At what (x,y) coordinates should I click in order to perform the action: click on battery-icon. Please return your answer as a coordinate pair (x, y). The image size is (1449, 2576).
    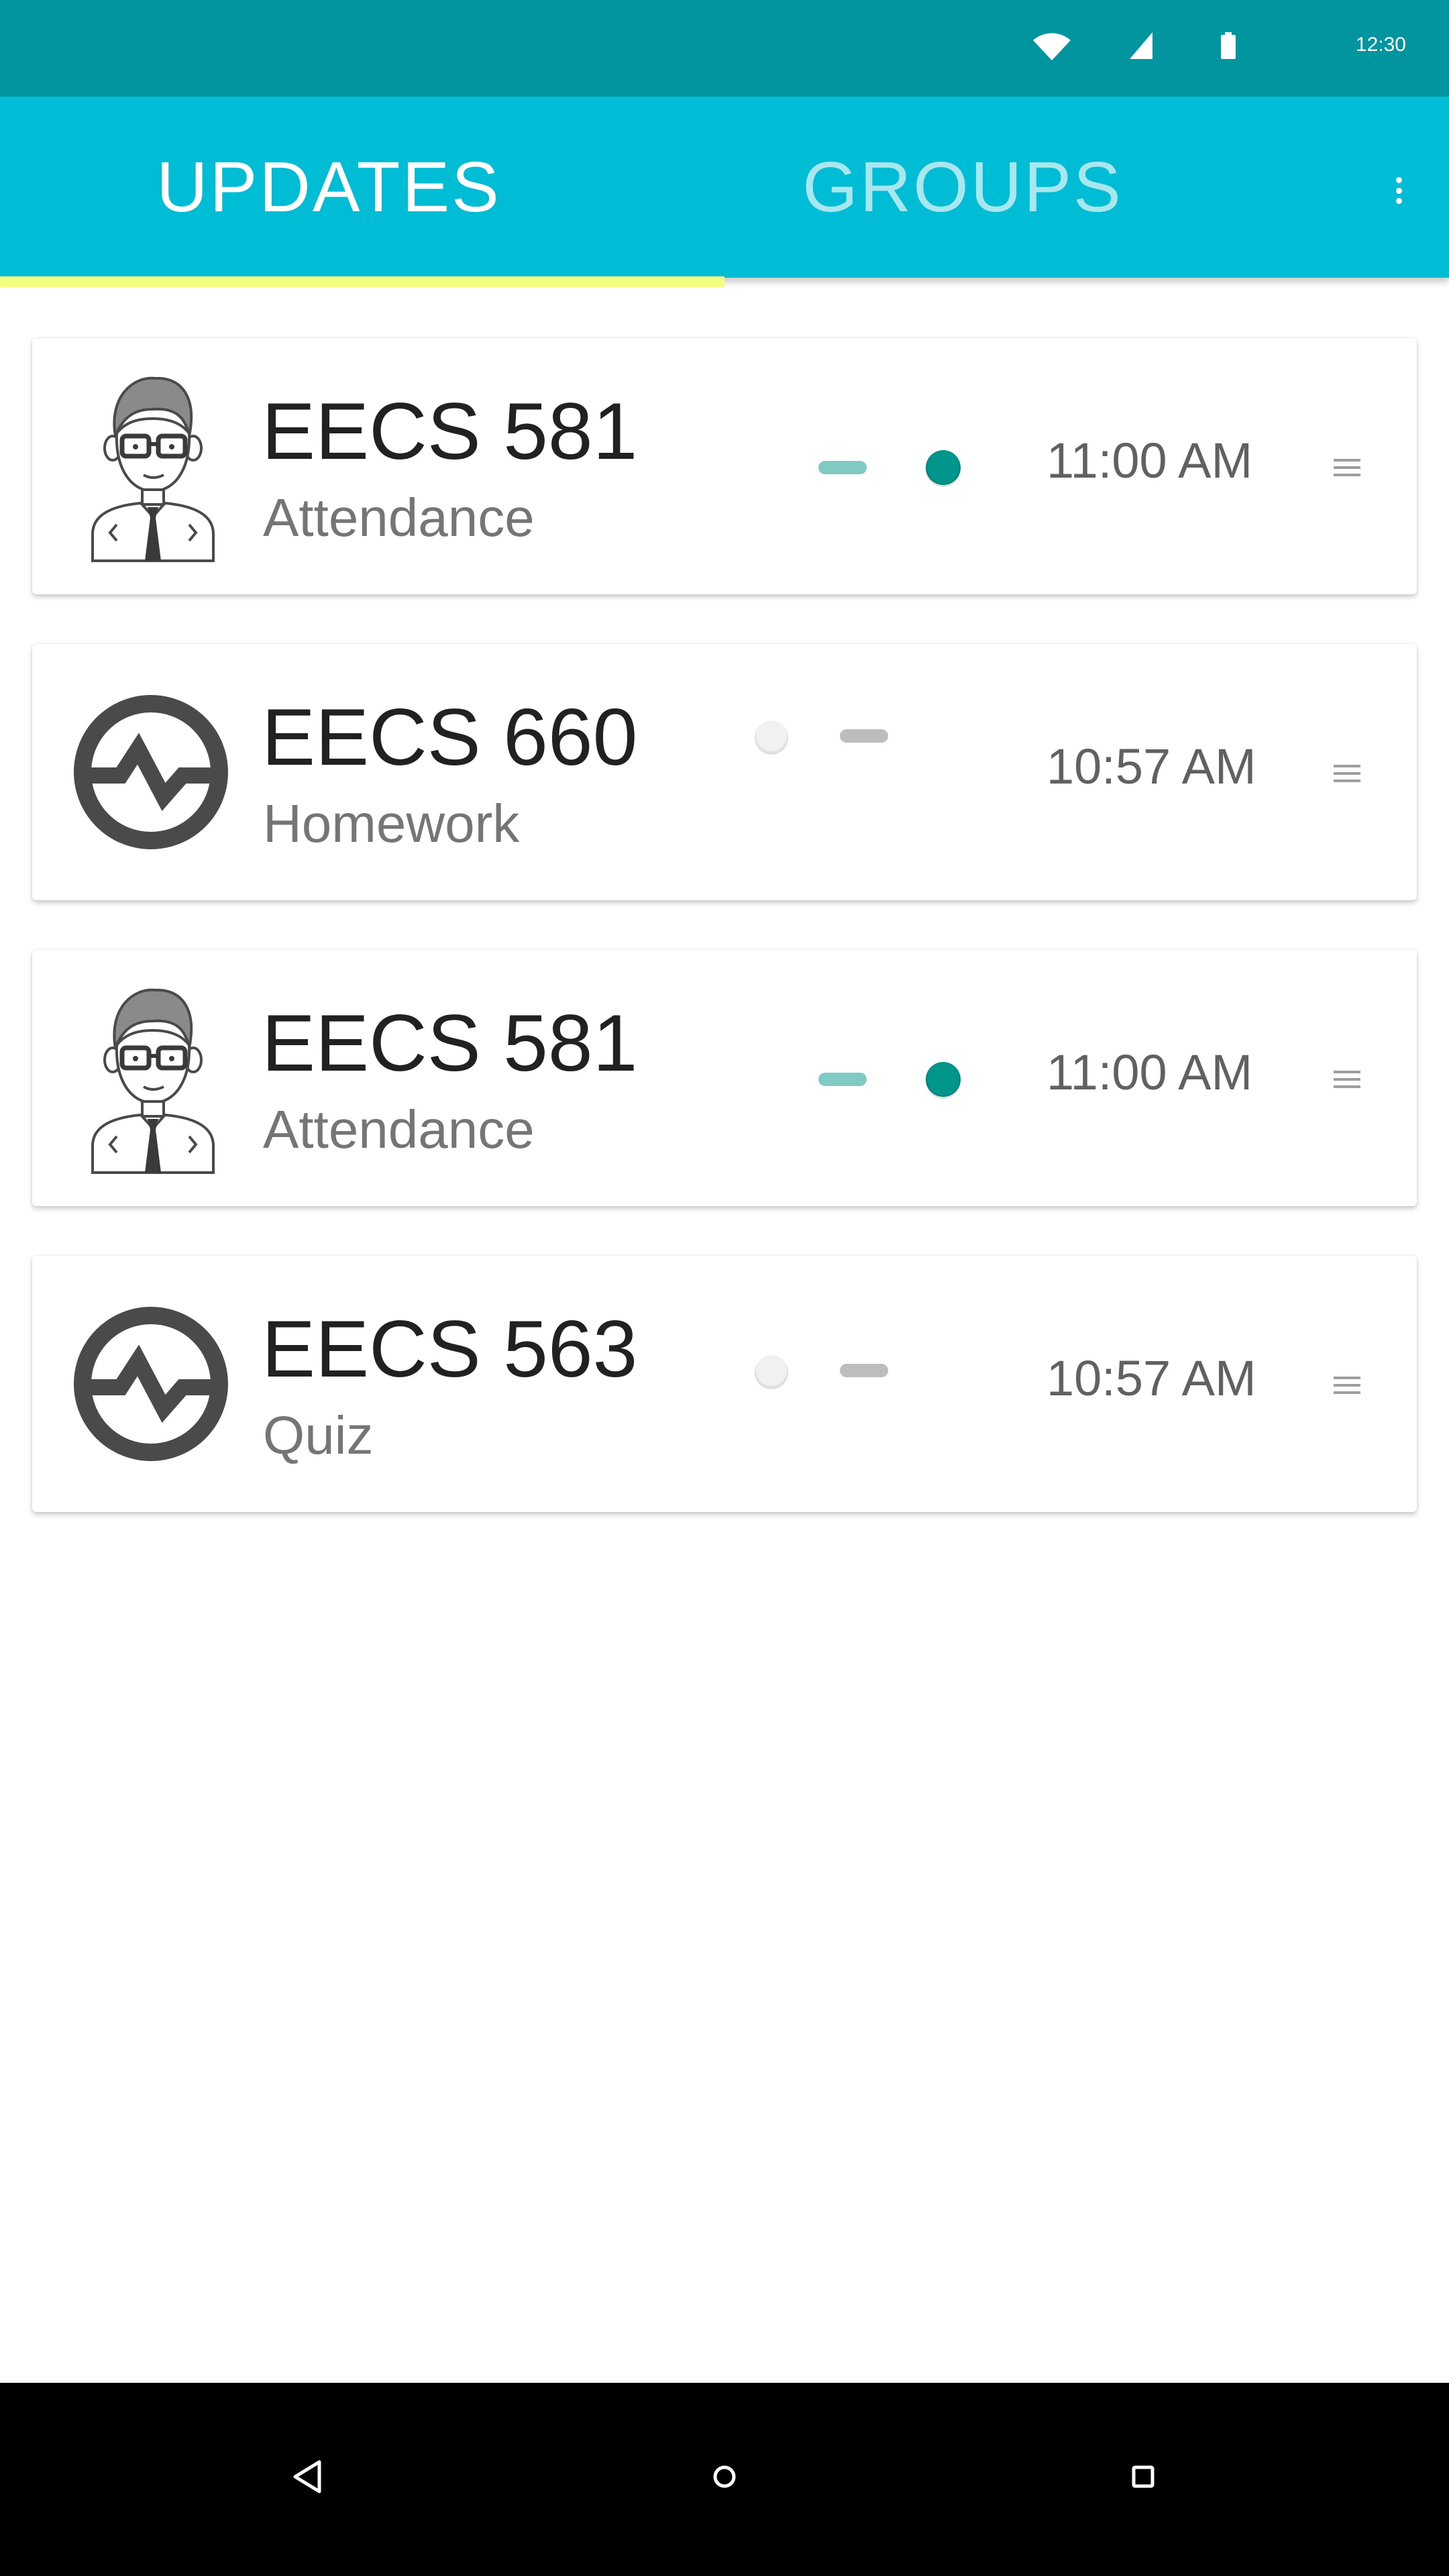
    Looking at the image, I should click on (1228, 45).